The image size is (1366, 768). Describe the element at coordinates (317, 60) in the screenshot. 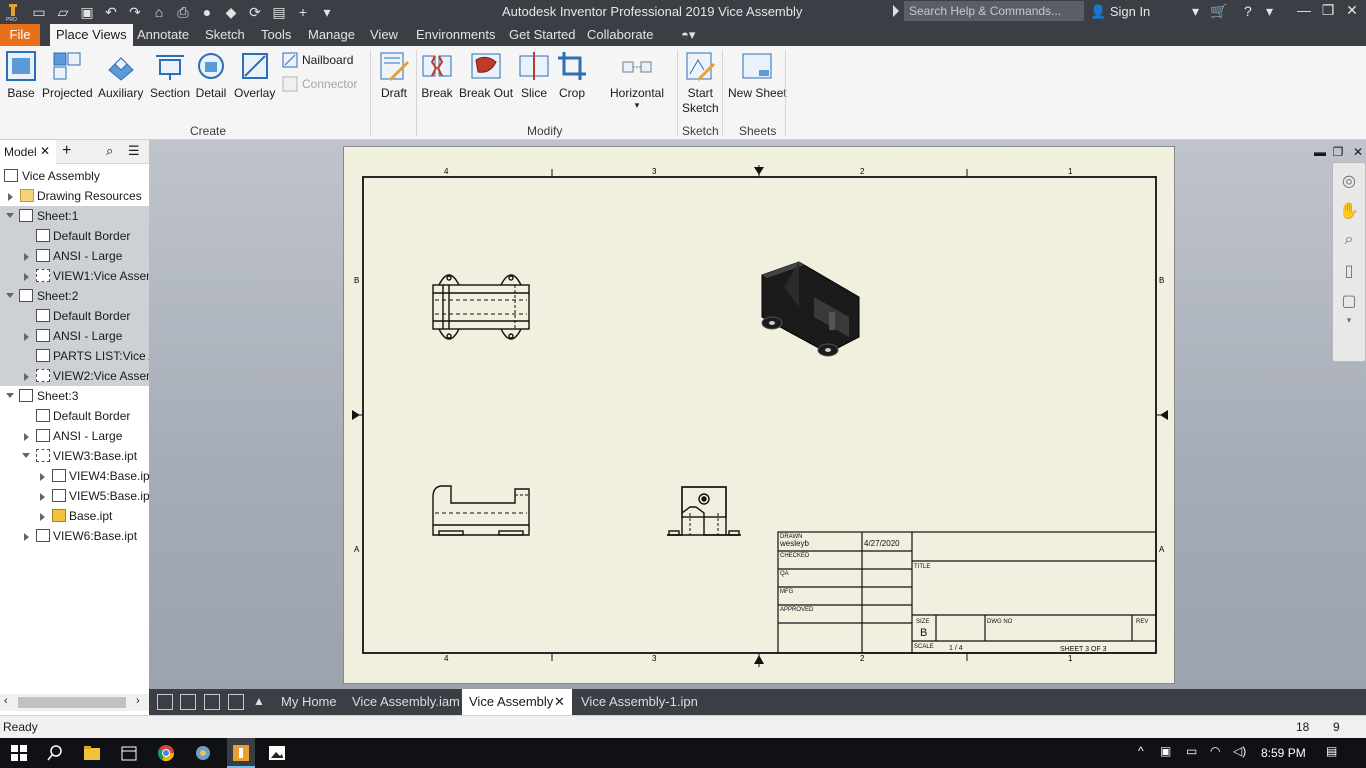

I see `nailboard-button: Nailboard` at that location.